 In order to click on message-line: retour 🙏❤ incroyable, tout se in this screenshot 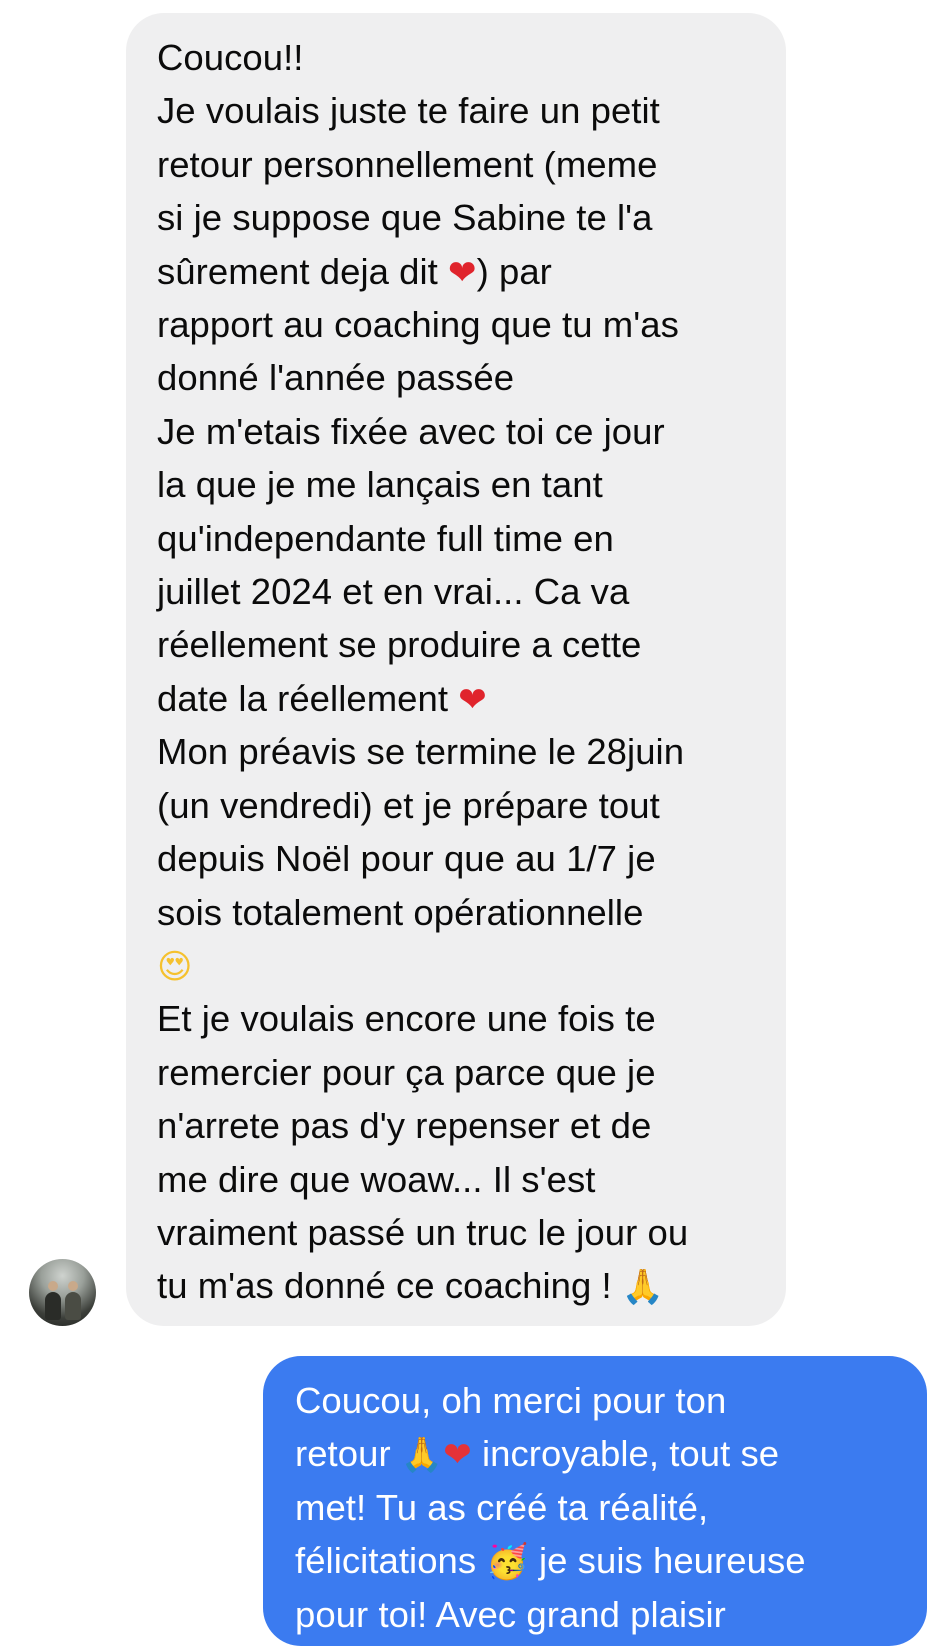, I will do `click(601, 1453)`.